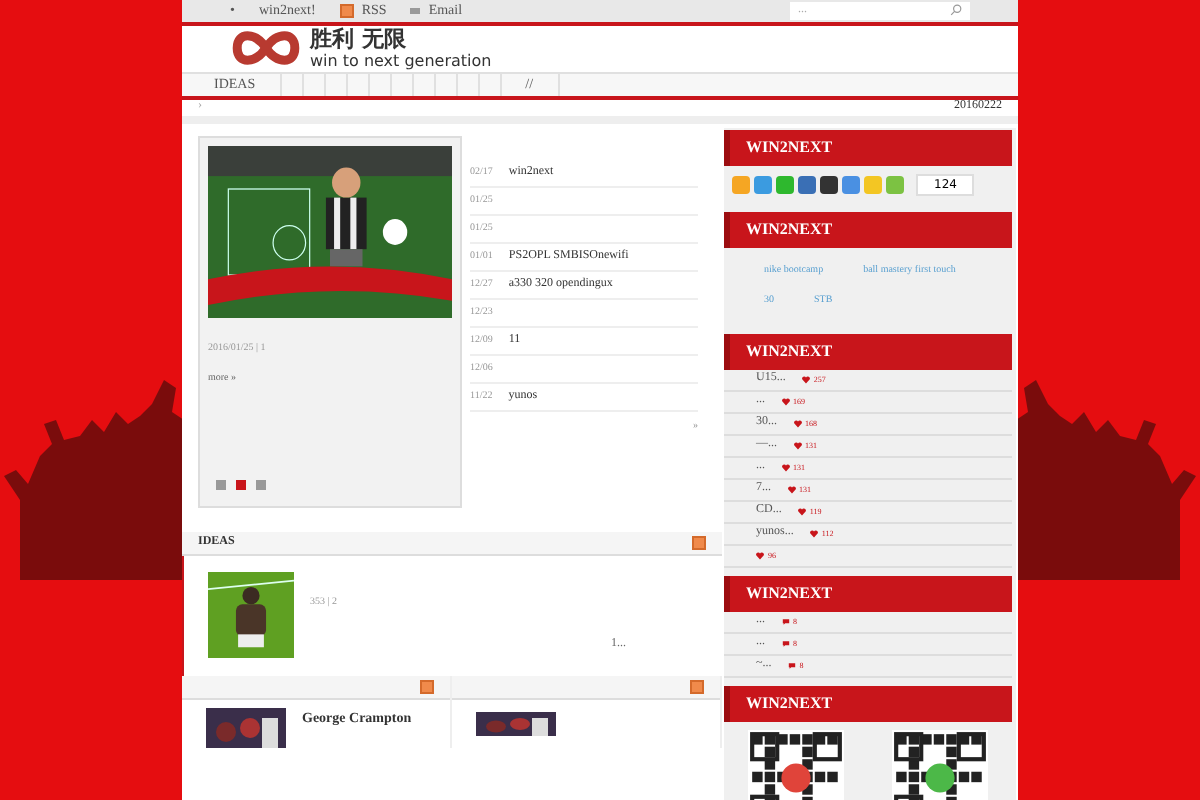  What do you see at coordinates (266, 48) in the screenshot?
I see `infinity-logo` at bounding box center [266, 48].